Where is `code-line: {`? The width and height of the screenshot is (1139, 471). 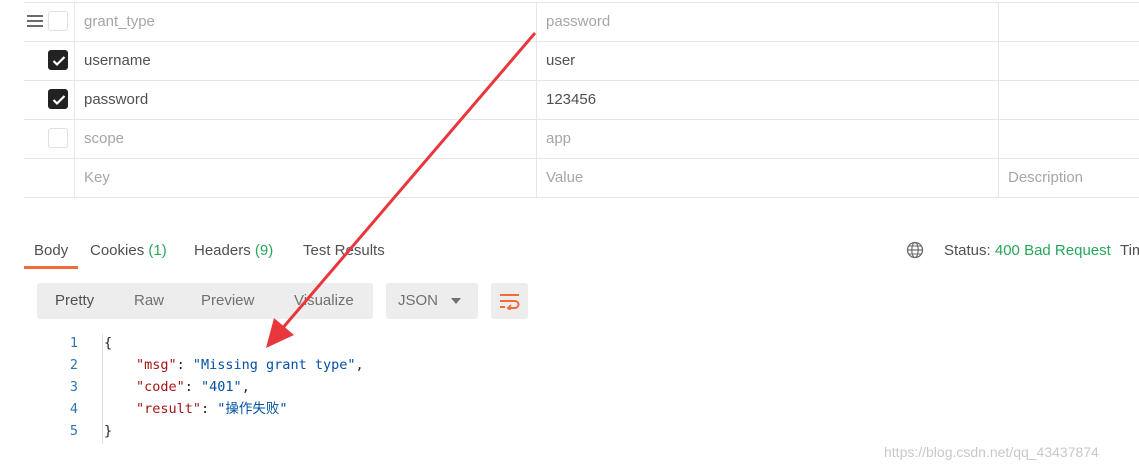
code-line: { is located at coordinates (108, 343).